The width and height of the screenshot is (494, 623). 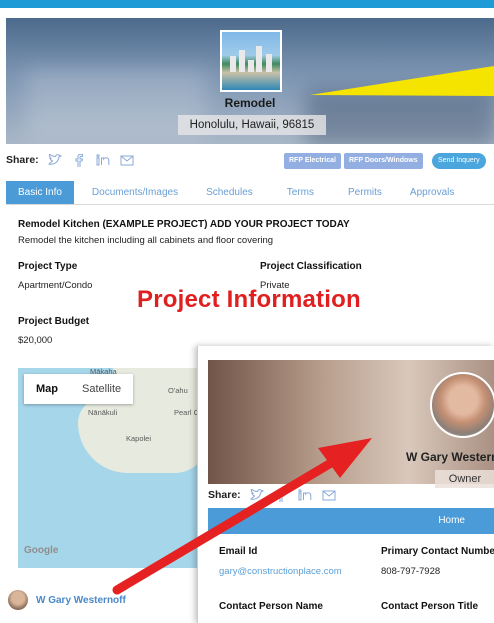 I want to click on project-address: Honolulu, Hawaii, 96815, so click(x=252, y=125).